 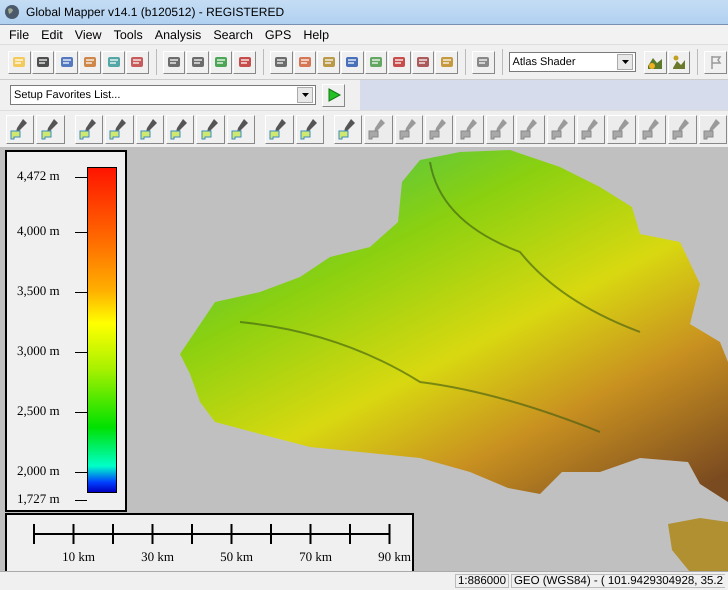 What do you see at coordinates (38, 231) in the screenshot?
I see `legend-label: 4,000 m` at bounding box center [38, 231].